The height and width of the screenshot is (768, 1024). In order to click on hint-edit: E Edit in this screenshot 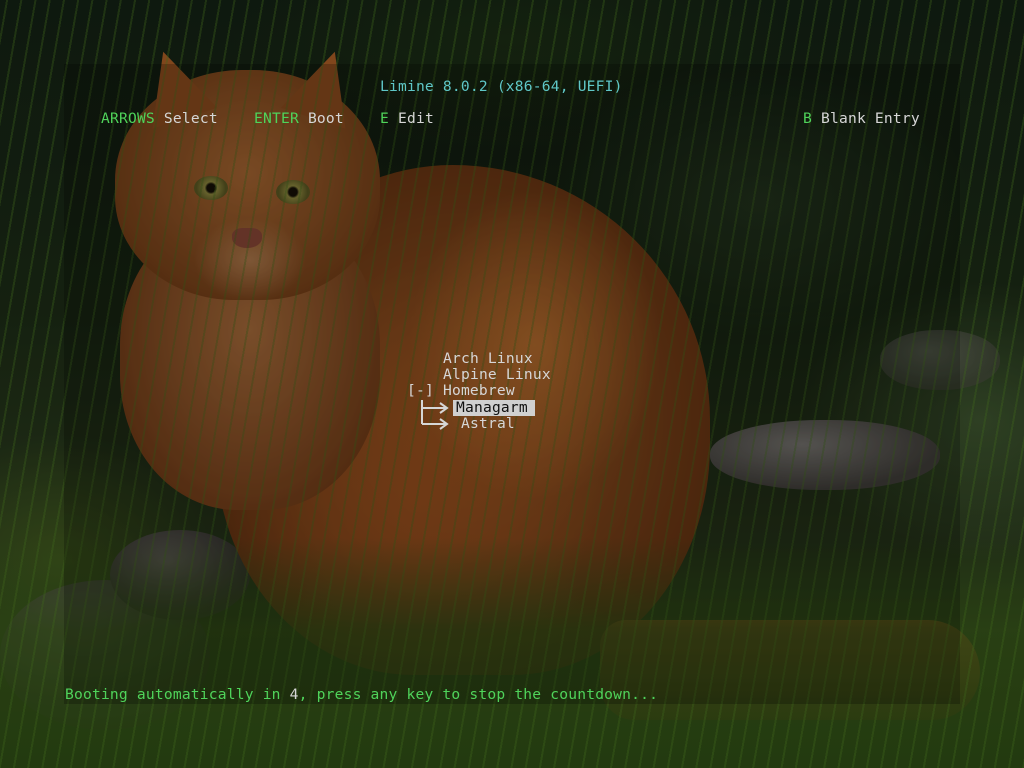, I will do `click(407, 119)`.